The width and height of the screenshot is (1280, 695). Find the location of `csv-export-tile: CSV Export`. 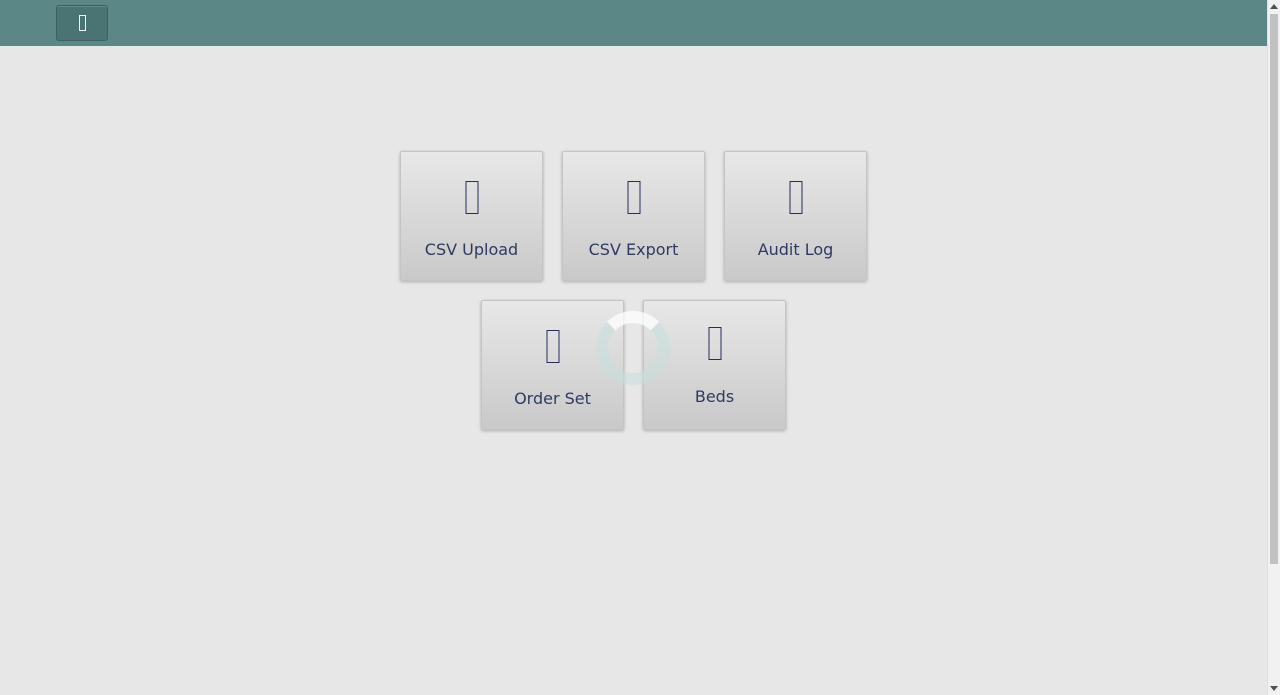

csv-export-tile: CSV Export is located at coordinates (633, 216).